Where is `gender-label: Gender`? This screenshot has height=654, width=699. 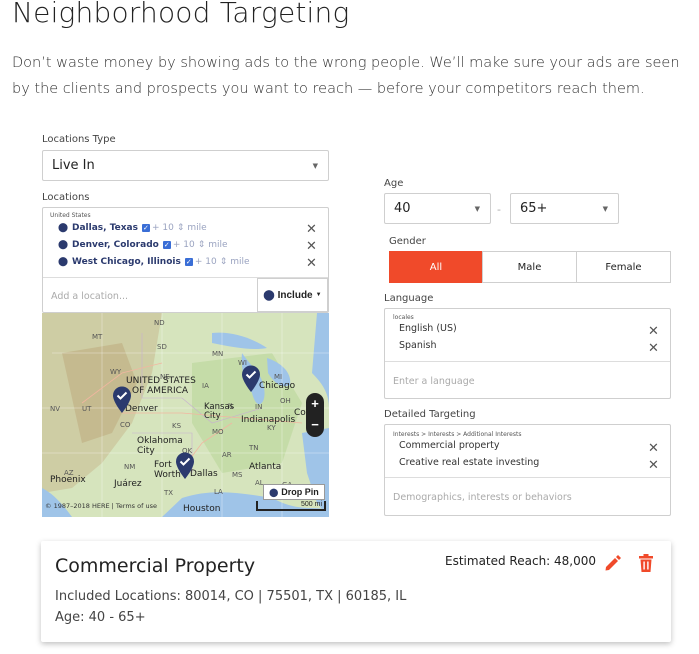
gender-label: Gender is located at coordinates (407, 241).